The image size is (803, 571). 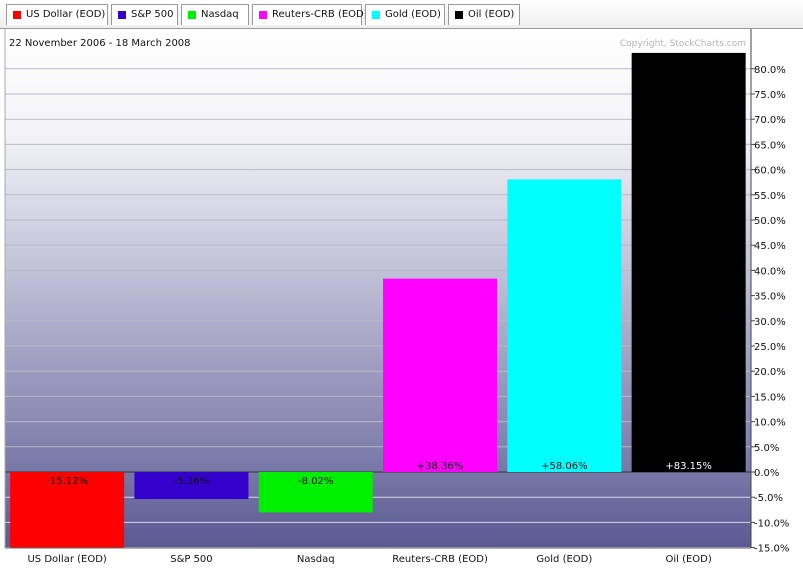 What do you see at coordinates (771, 549) in the screenshot?
I see `y-tick-label: -15.0%` at bounding box center [771, 549].